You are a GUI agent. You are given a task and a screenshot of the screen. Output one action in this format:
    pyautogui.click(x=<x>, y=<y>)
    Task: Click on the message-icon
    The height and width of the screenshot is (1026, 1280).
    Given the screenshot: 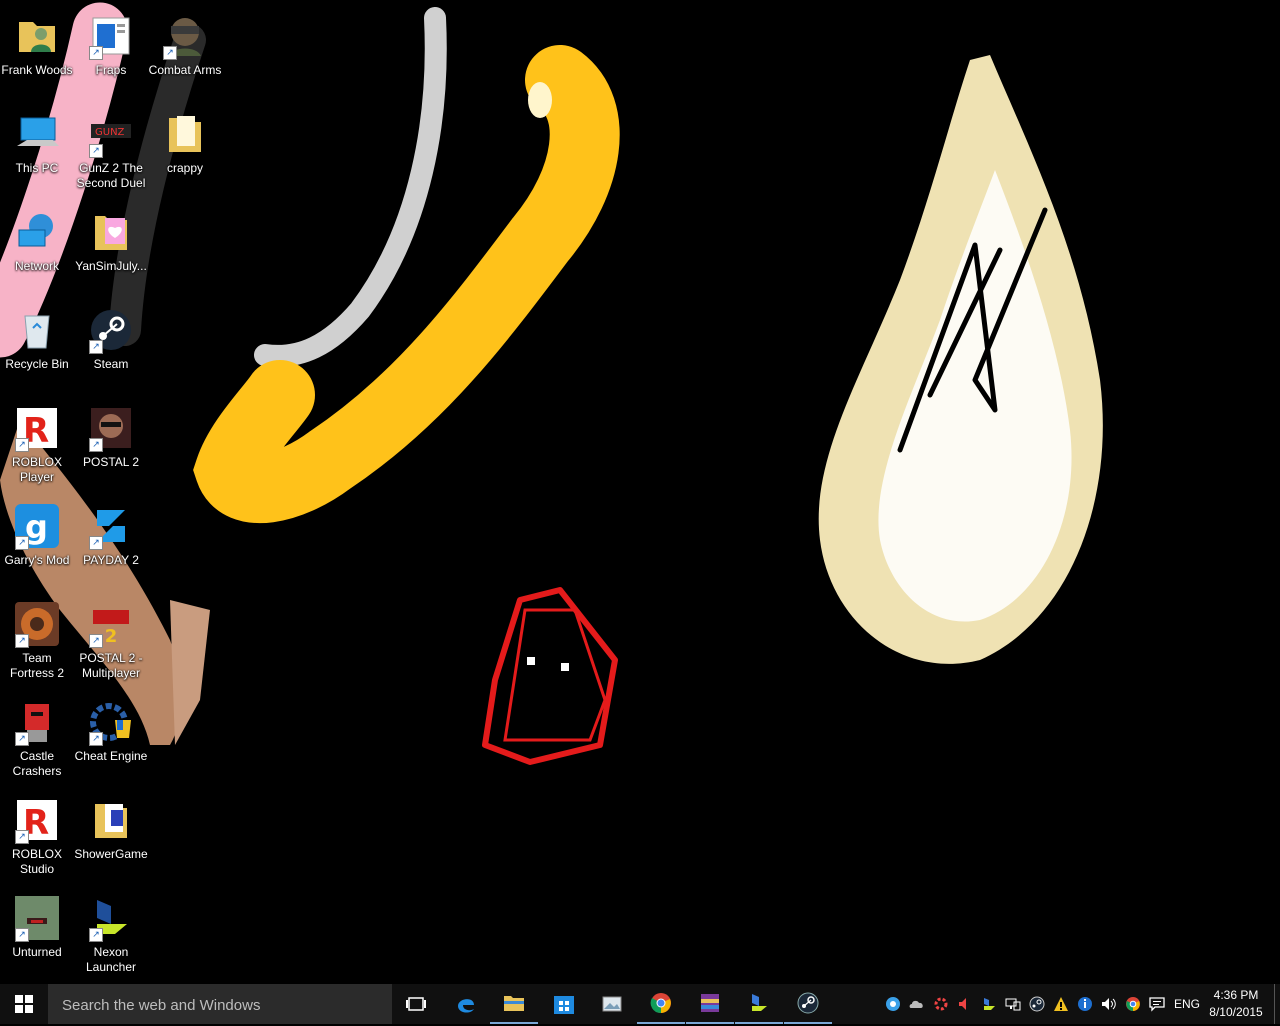 What is the action you would take?
    pyautogui.click(x=1157, y=1004)
    